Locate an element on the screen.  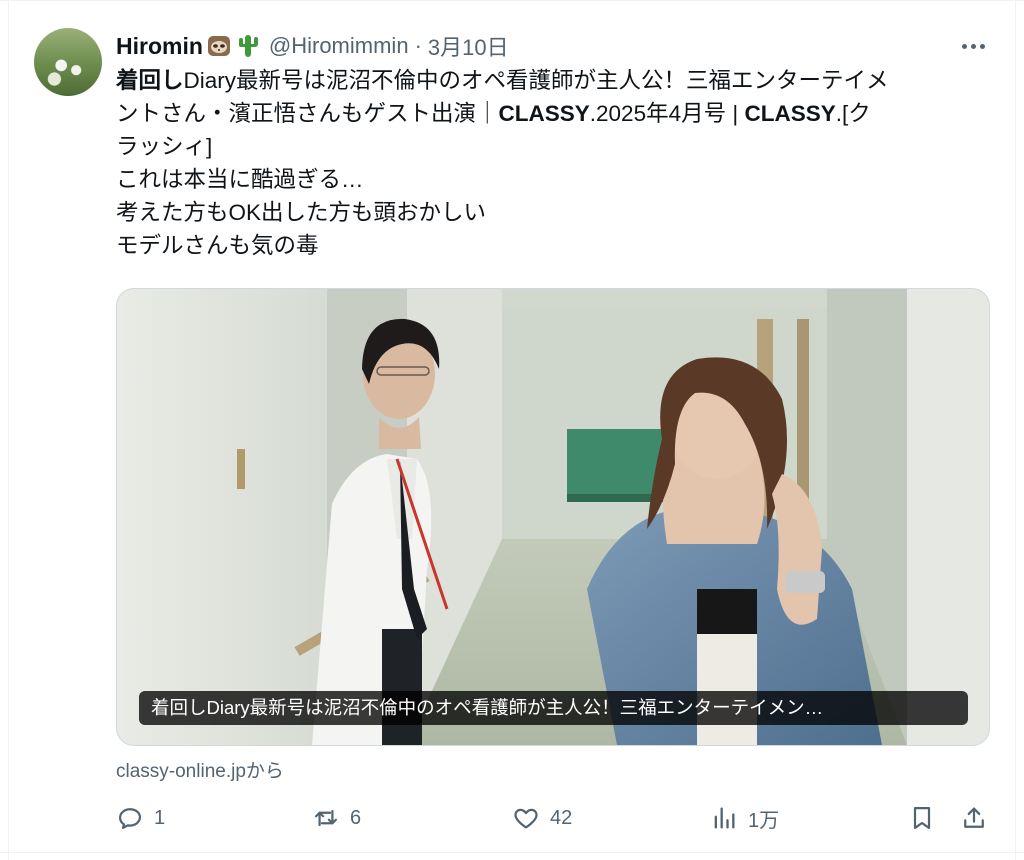
share-icon is located at coordinates (974, 817).